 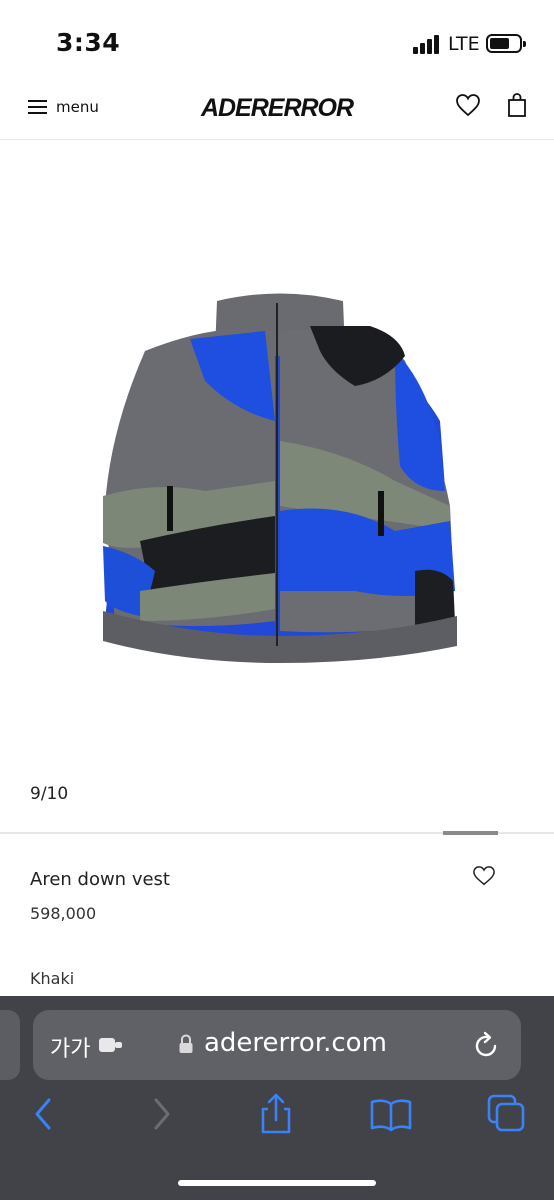 What do you see at coordinates (277, 1183) in the screenshot?
I see `home-indicator` at bounding box center [277, 1183].